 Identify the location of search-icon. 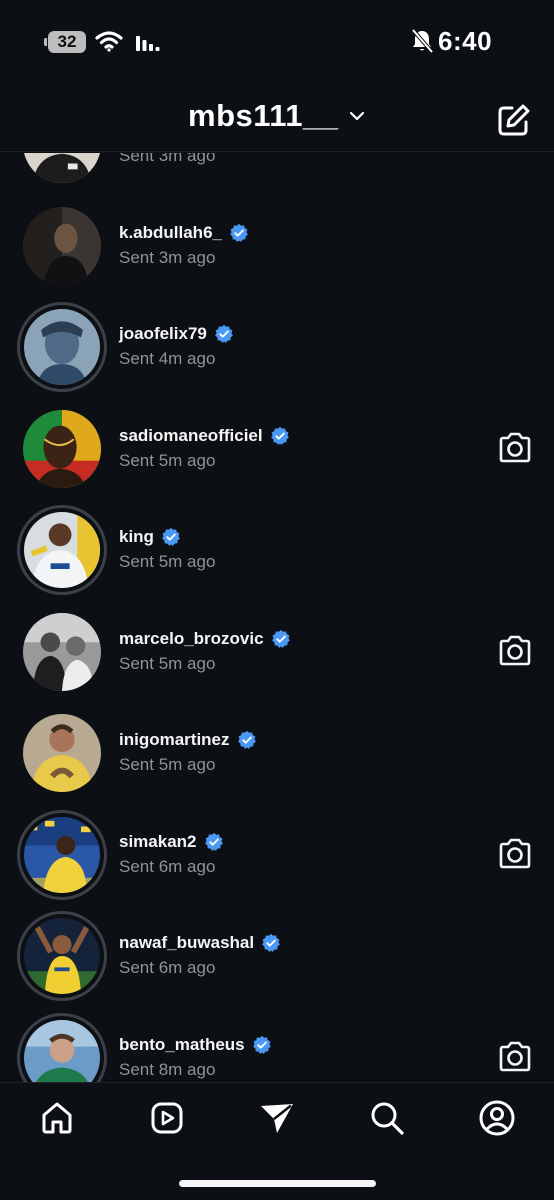
(387, 1118).